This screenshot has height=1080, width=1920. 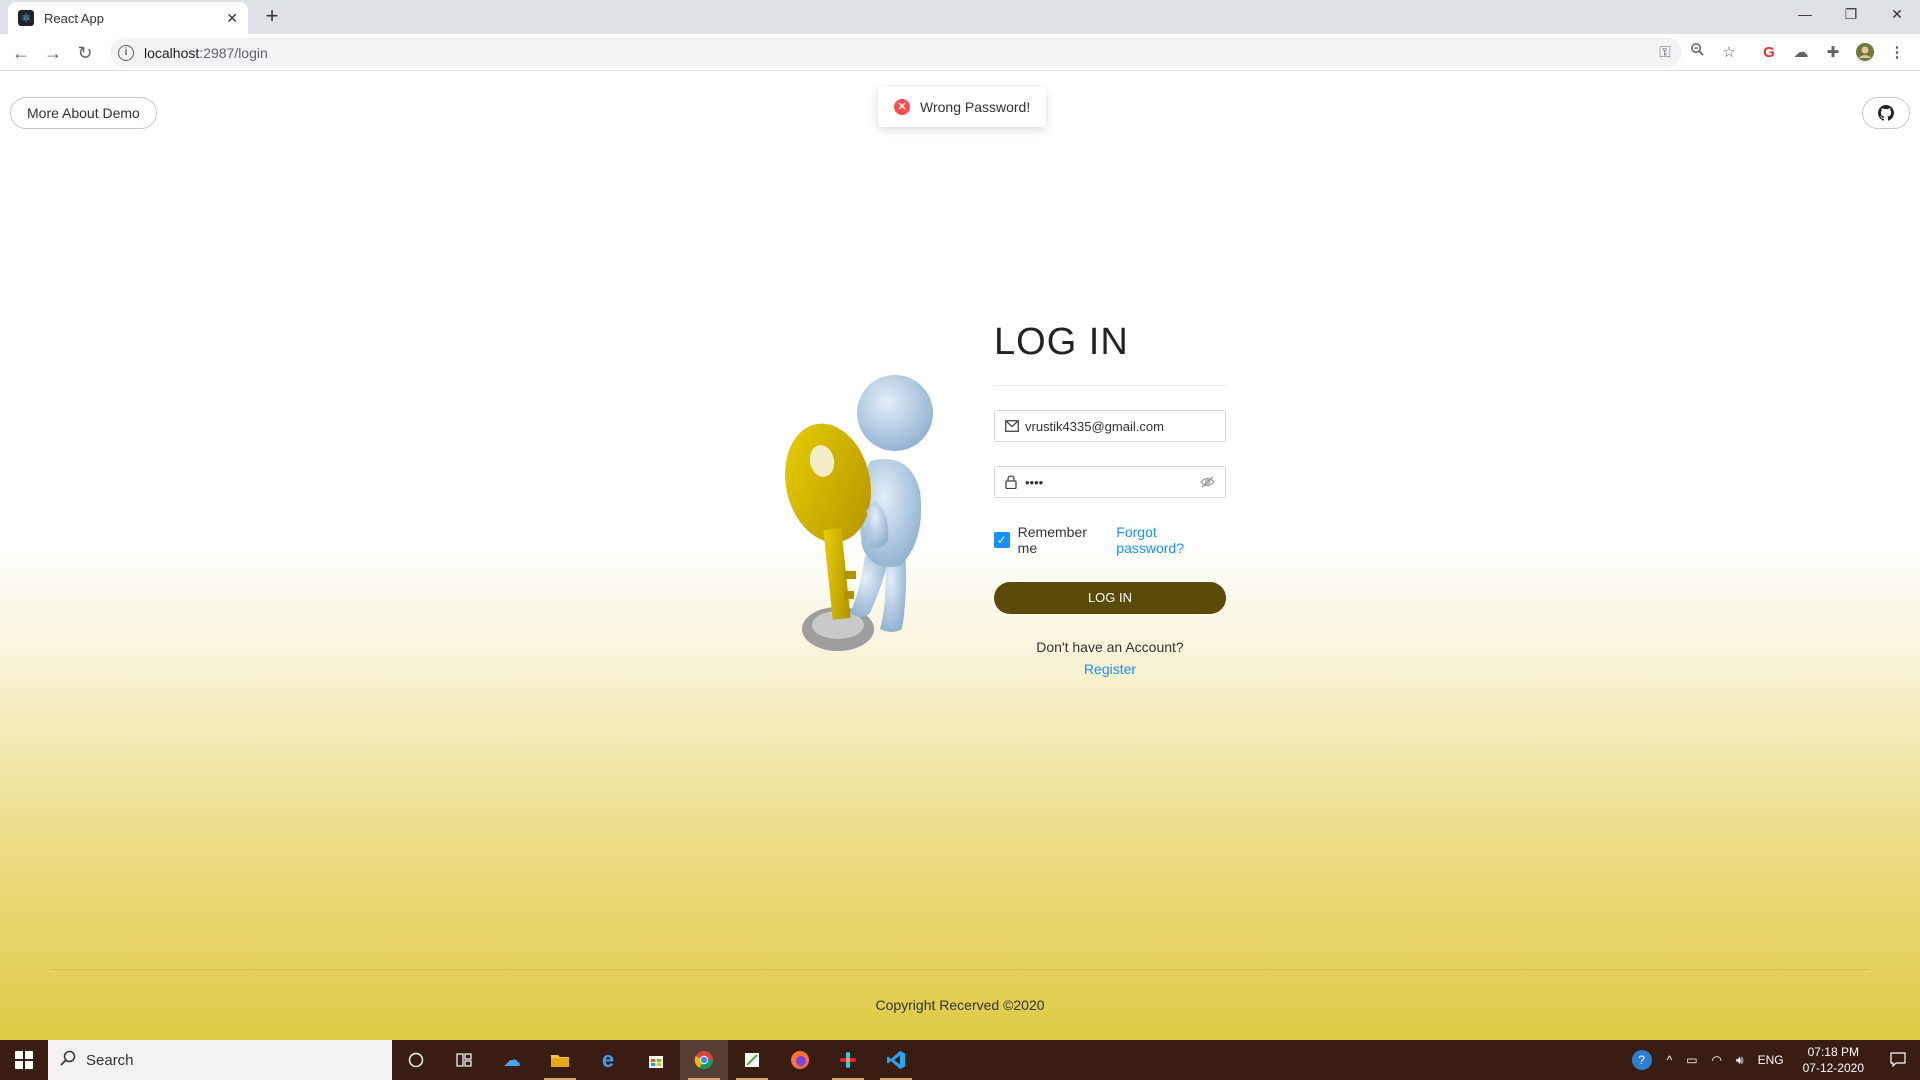 What do you see at coordinates (1012, 482) in the screenshot?
I see `lock-icon` at bounding box center [1012, 482].